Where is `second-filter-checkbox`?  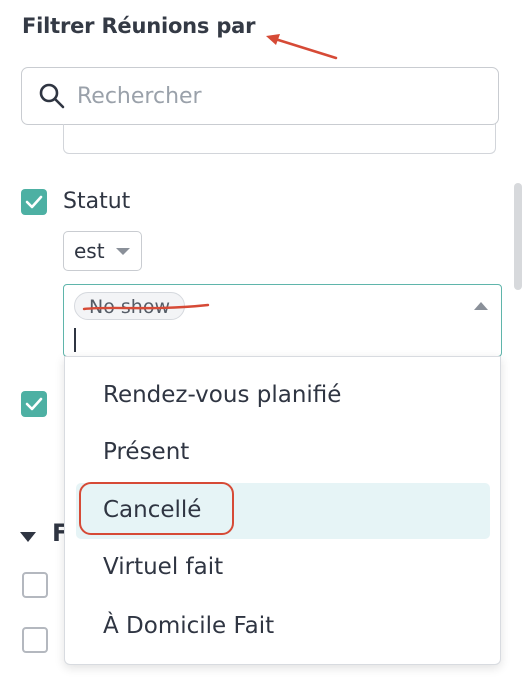
second-filter-checkbox is located at coordinates (34, 404).